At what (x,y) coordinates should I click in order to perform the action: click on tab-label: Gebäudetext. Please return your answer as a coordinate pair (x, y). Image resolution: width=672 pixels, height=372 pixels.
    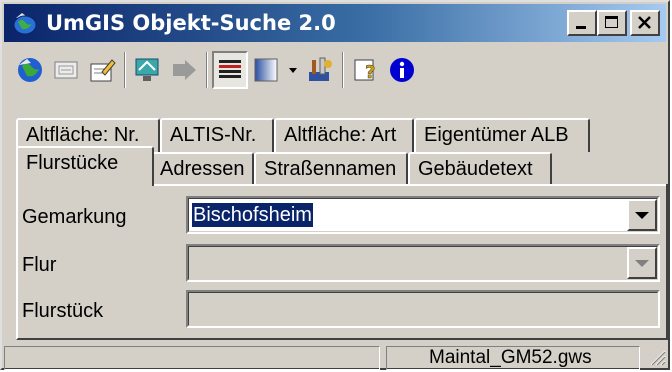
    Looking at the image, I should click on (475, 169).